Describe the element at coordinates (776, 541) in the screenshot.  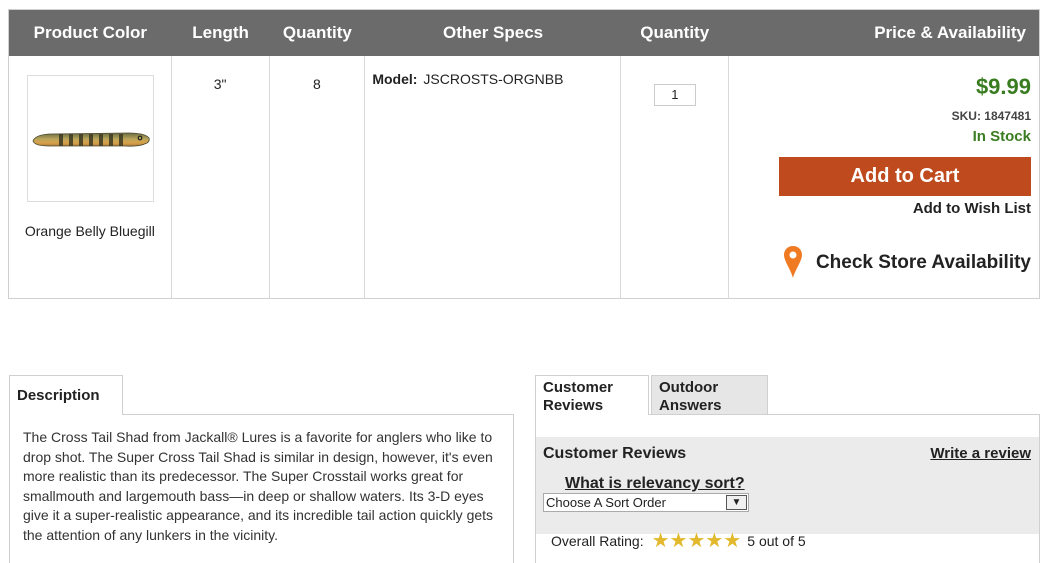
I see `rating-text: 5 out of 5` at that location.